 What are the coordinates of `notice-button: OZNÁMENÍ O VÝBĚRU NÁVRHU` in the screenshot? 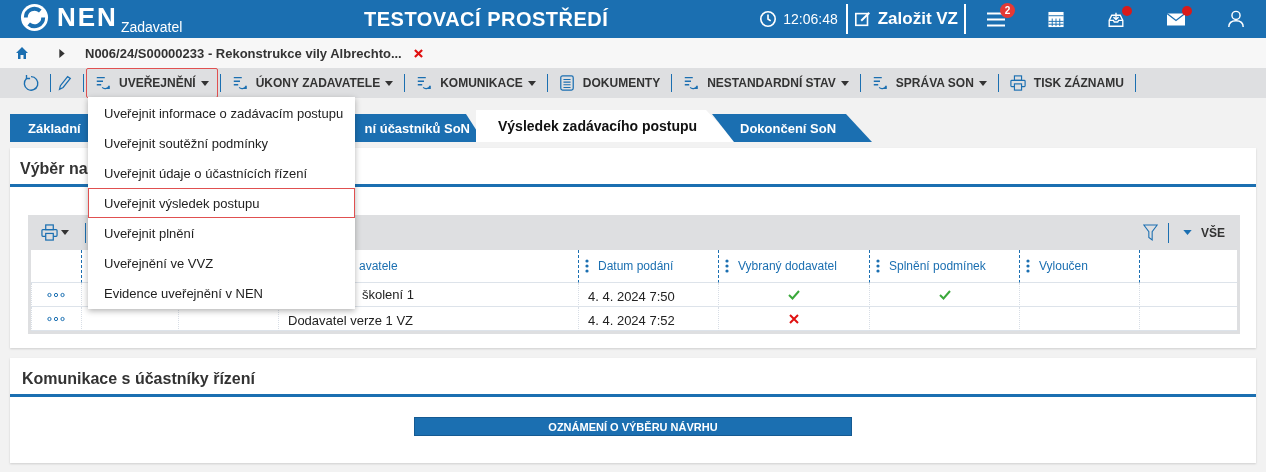 It's located at (633, 426).